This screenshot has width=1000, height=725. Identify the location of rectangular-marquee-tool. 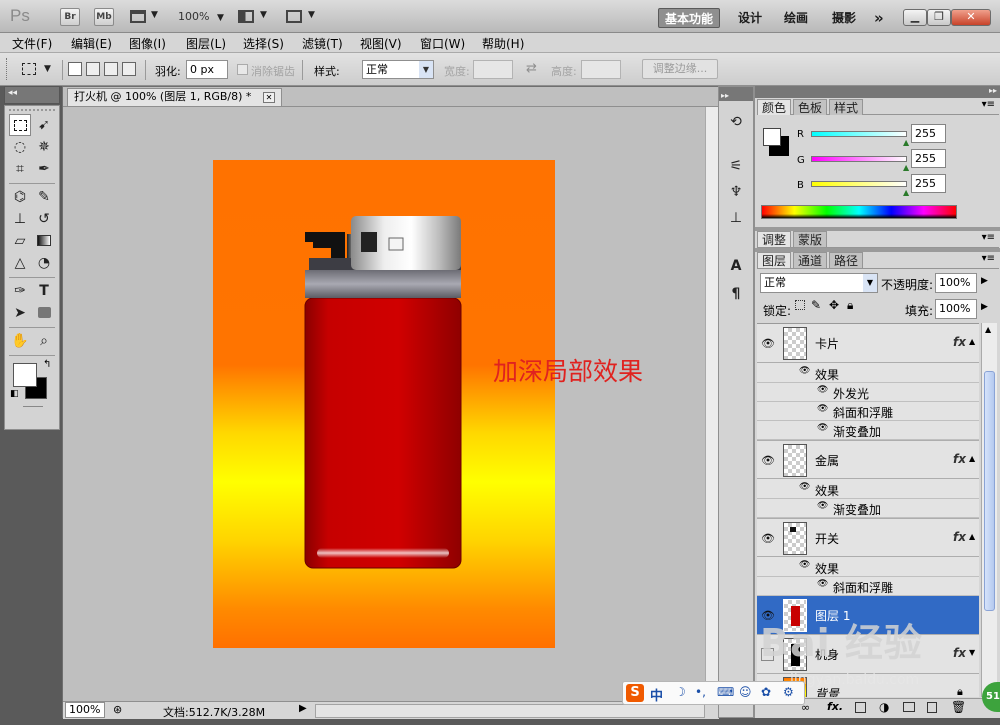
(20, 125).